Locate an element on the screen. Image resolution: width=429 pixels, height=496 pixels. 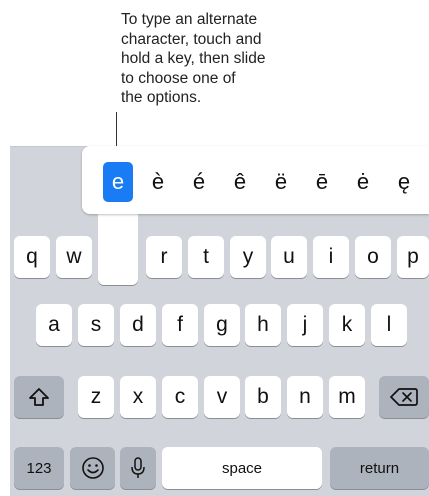
emoji-icon is located at coordinates (92, 468).